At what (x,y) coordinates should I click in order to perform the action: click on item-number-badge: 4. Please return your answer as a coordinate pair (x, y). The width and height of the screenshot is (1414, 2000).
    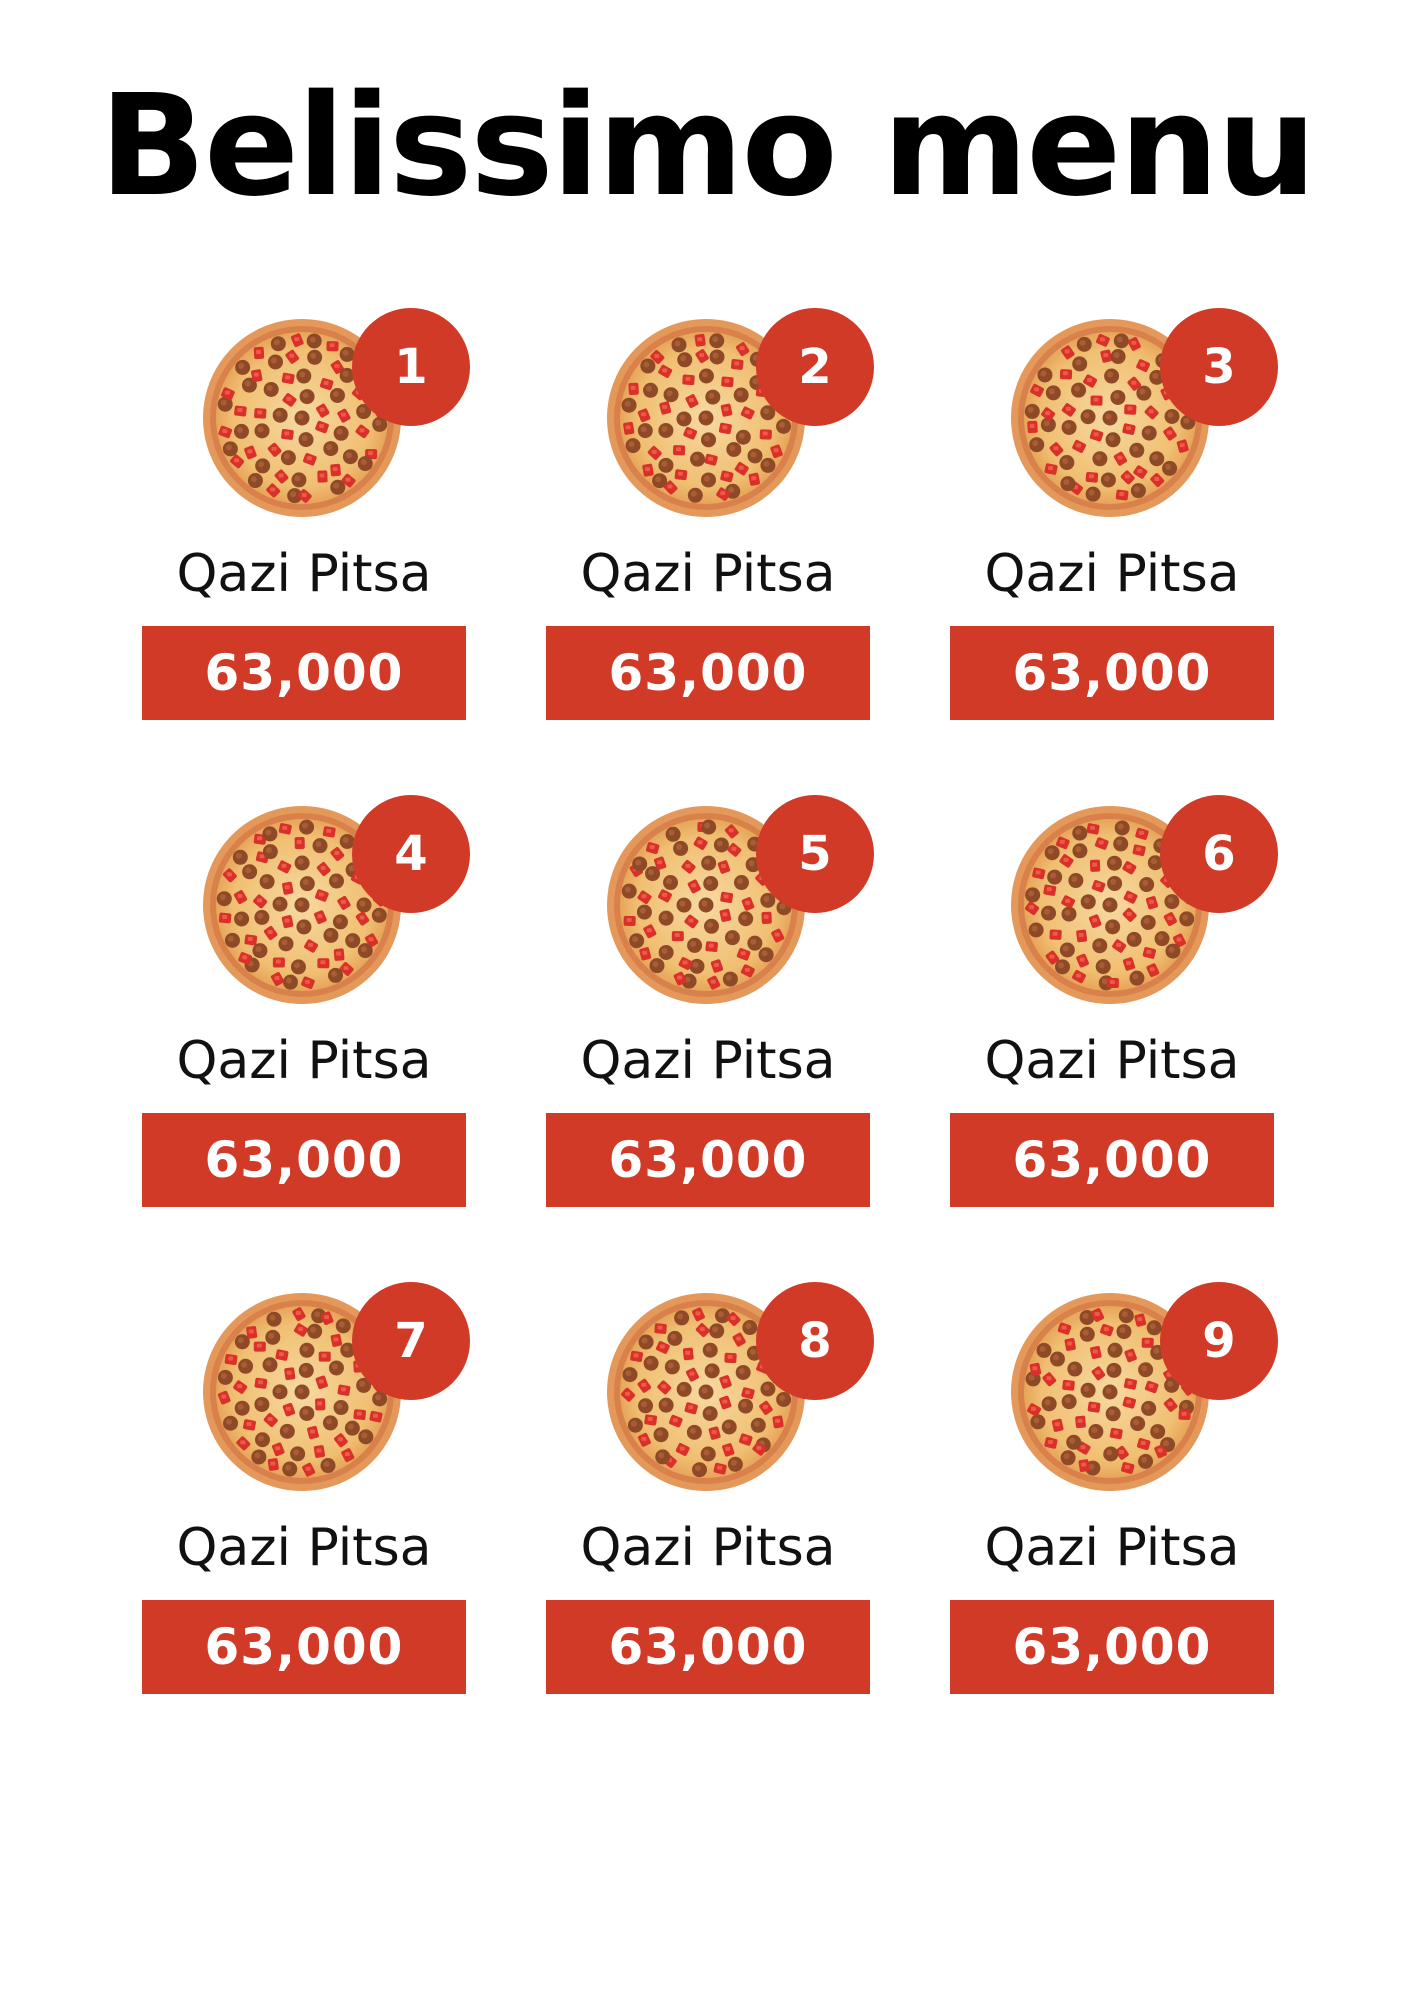
    Looking at the image, I should click on (411, 854).